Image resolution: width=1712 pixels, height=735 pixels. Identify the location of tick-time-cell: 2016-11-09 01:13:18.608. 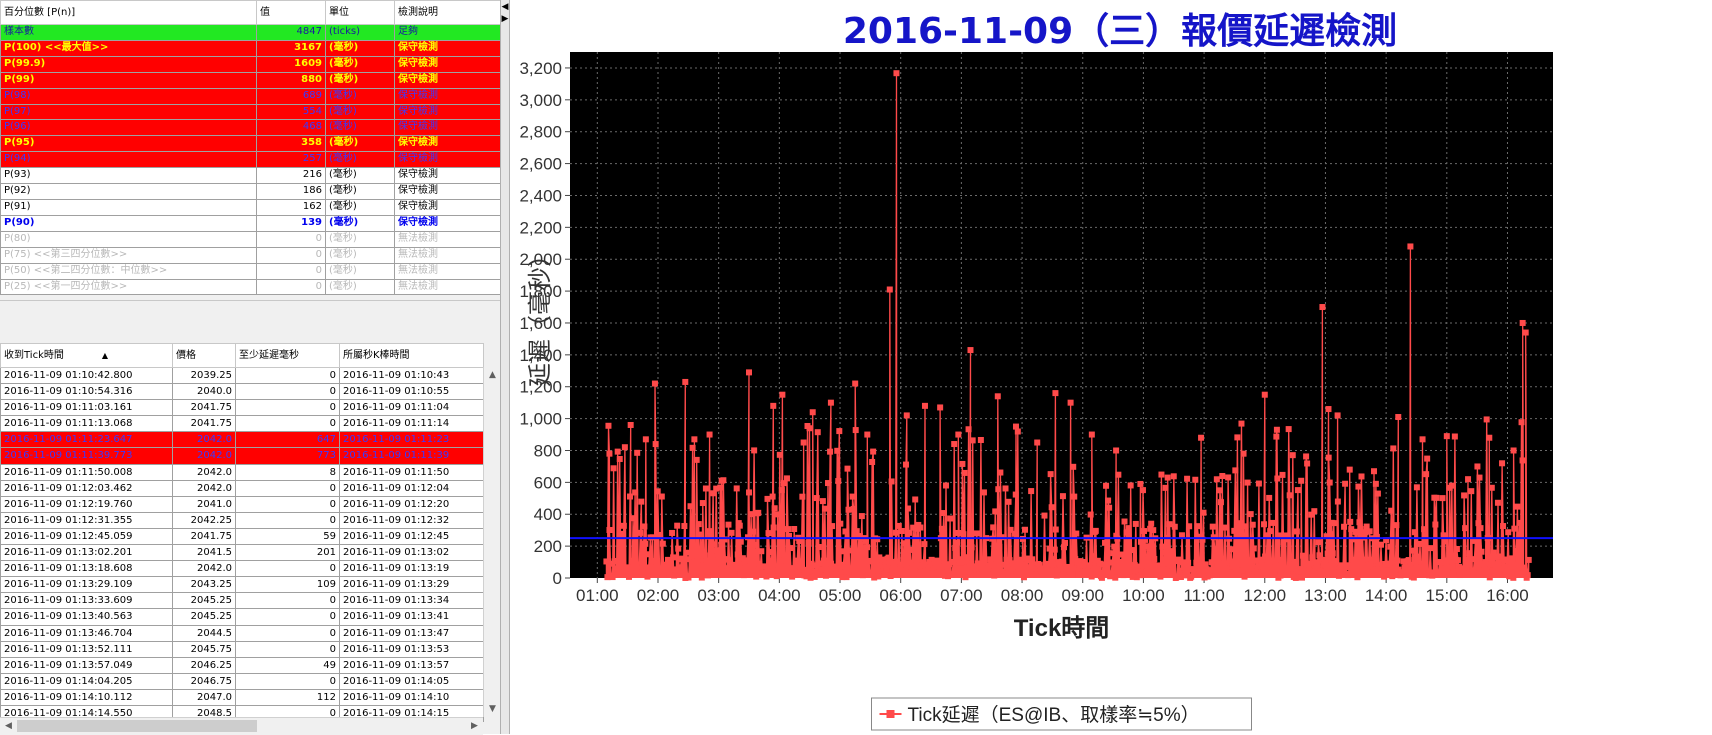
(86, 569).